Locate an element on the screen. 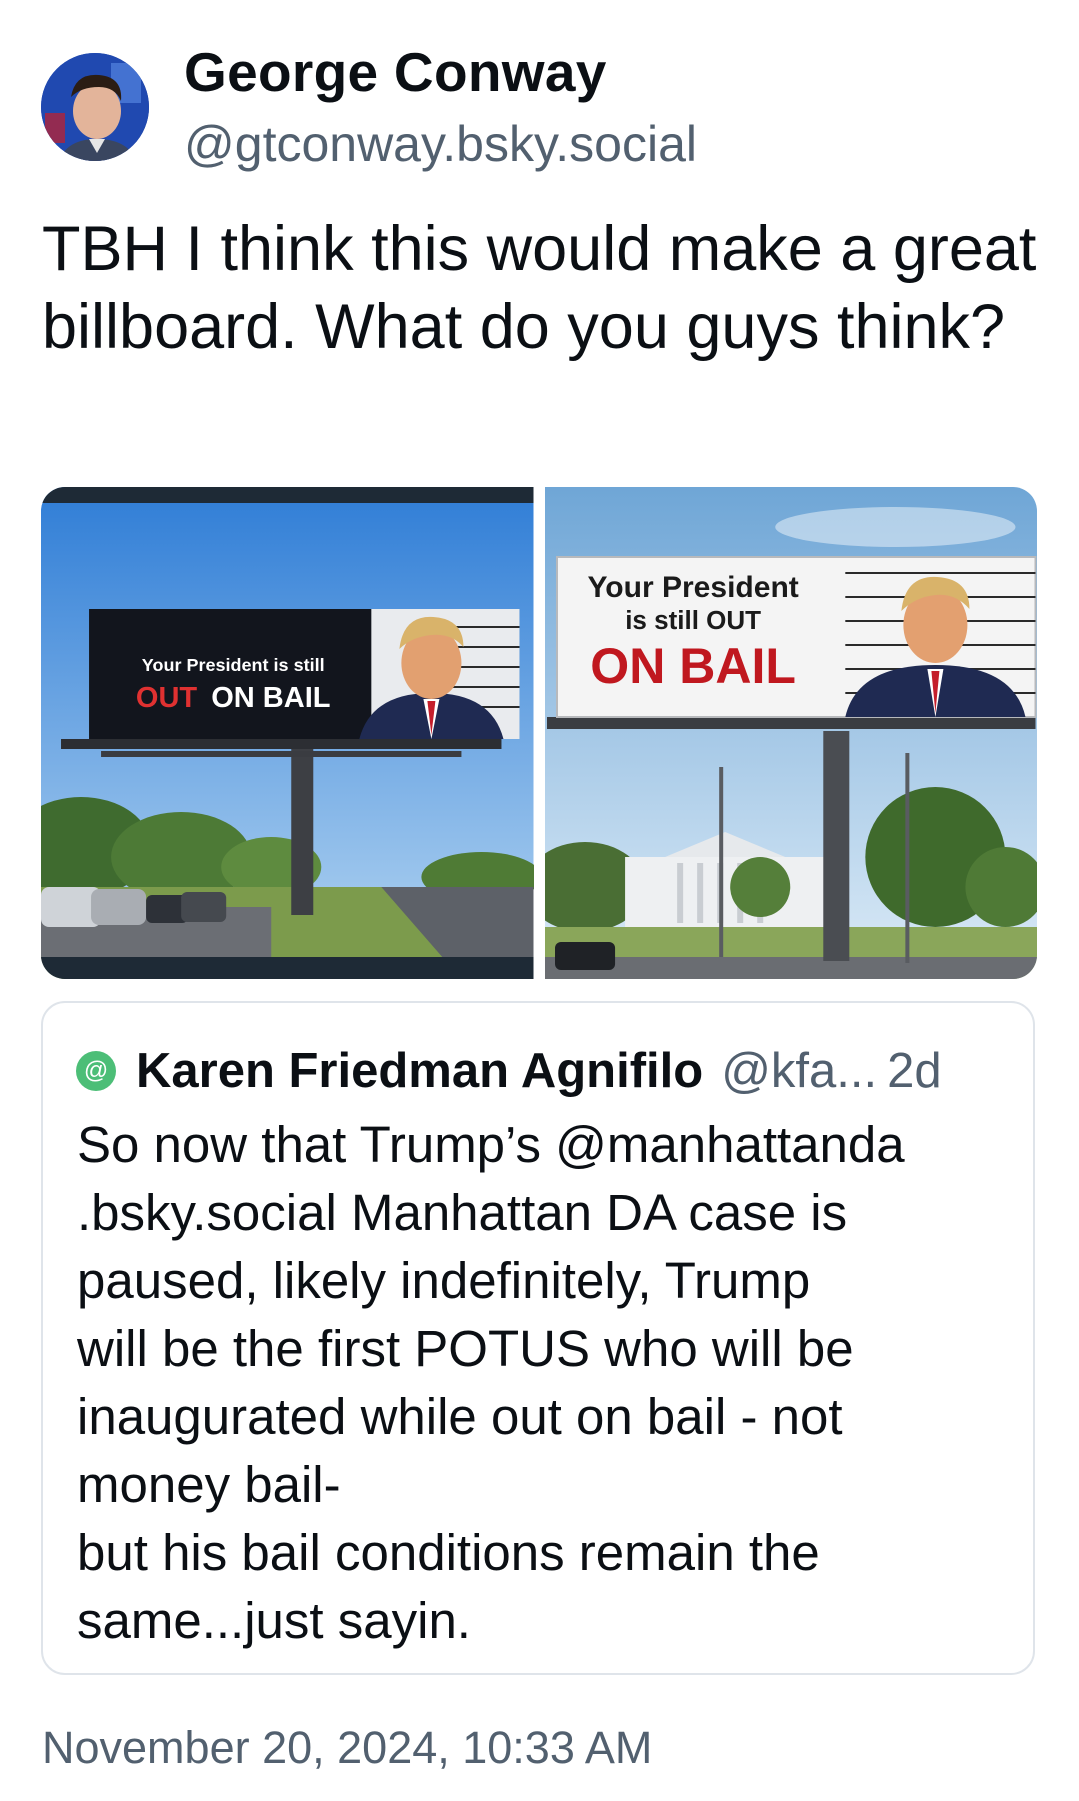  author-handle: @gtconway.bsky.social is located at coordinates (440, 144).